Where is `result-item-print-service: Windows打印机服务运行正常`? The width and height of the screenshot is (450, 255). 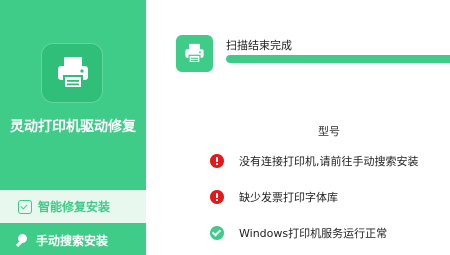
result-item-print-service: Windows打印机服务运行正常 is located at coordinates (298, 233).